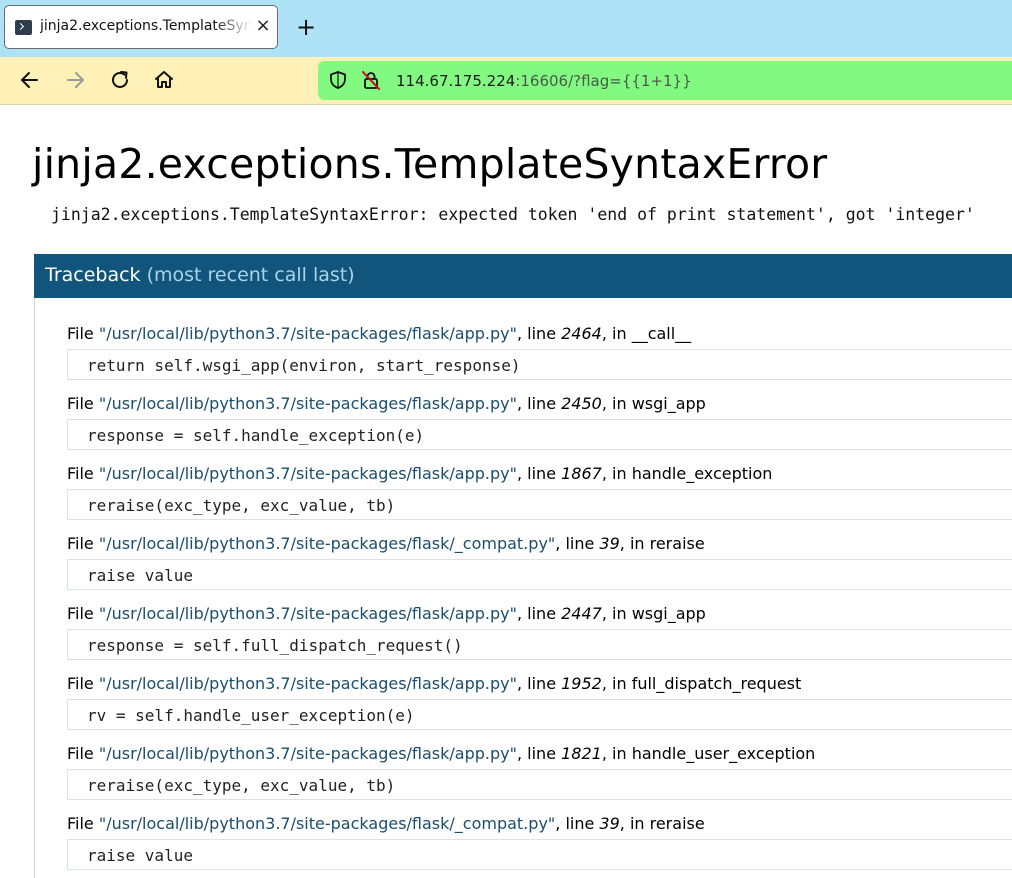 The image size is (1012, 878). Describe the element at coordinates (539, 644) in the screenshot. I see `frame-source-line: response = self.full_dispatch_request()` at that location.